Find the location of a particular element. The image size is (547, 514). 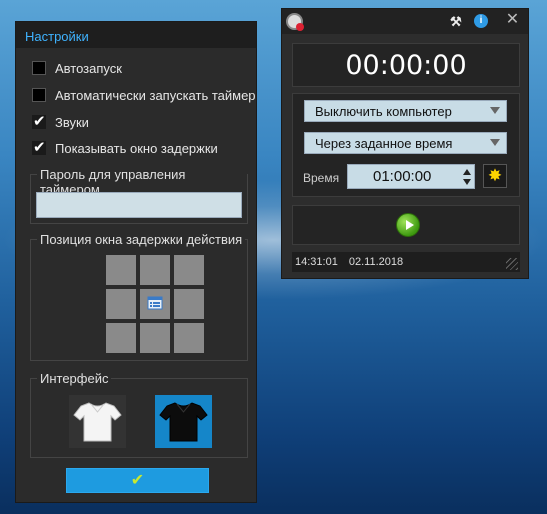

clock-panel: 00:00:00 is located at coordinates (406, 65).